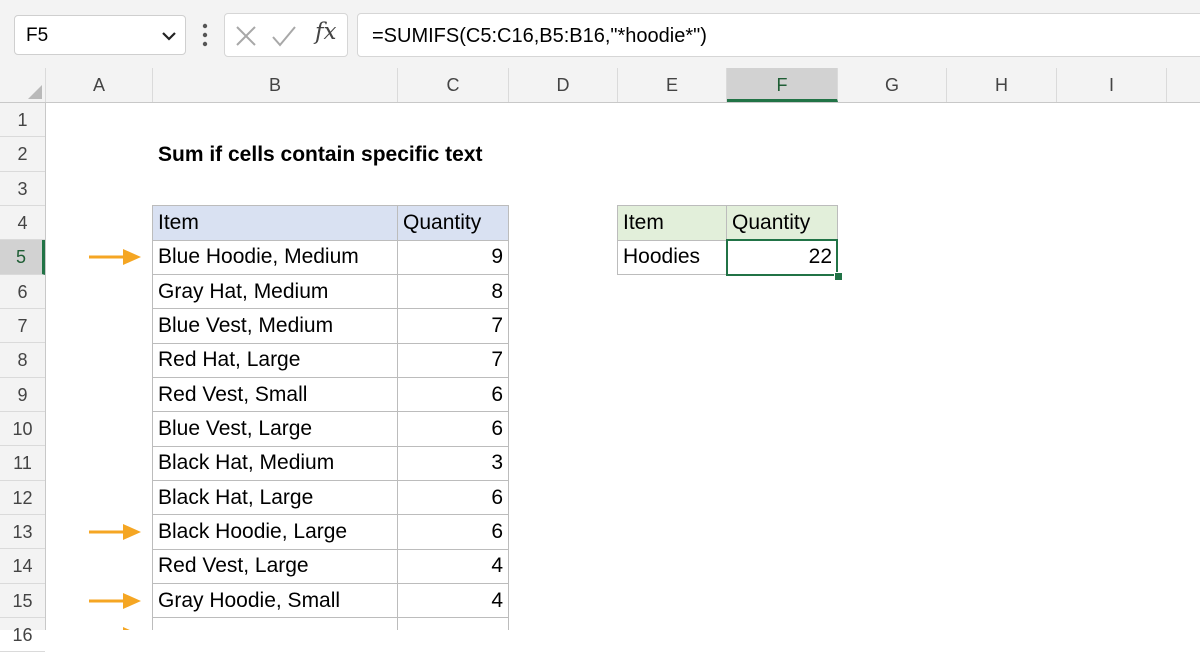 This screenshot has width=1200, height=652. What do you see at coordinates (275, 361) in the screenshot?
I see `table-row-item: Red Hat, Large` at bounding box center [275, 361].